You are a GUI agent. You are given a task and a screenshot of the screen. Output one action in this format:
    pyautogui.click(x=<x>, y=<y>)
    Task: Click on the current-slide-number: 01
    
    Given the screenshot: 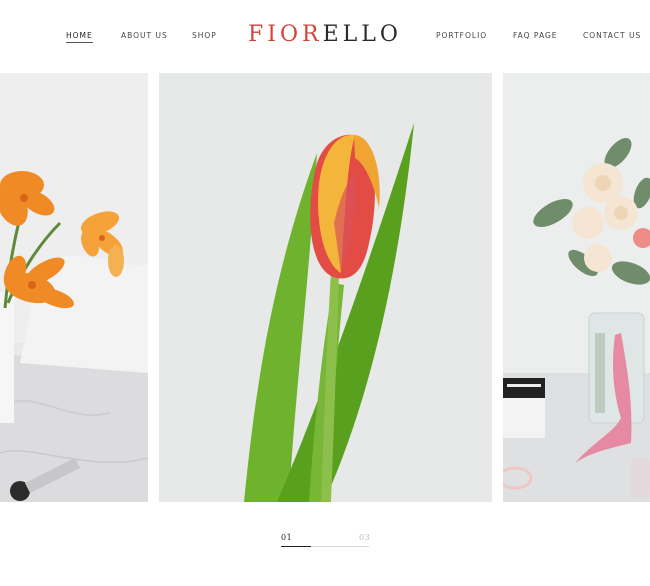 What is the action you would take?
    pyautogui.click(x=287, y=537)
    